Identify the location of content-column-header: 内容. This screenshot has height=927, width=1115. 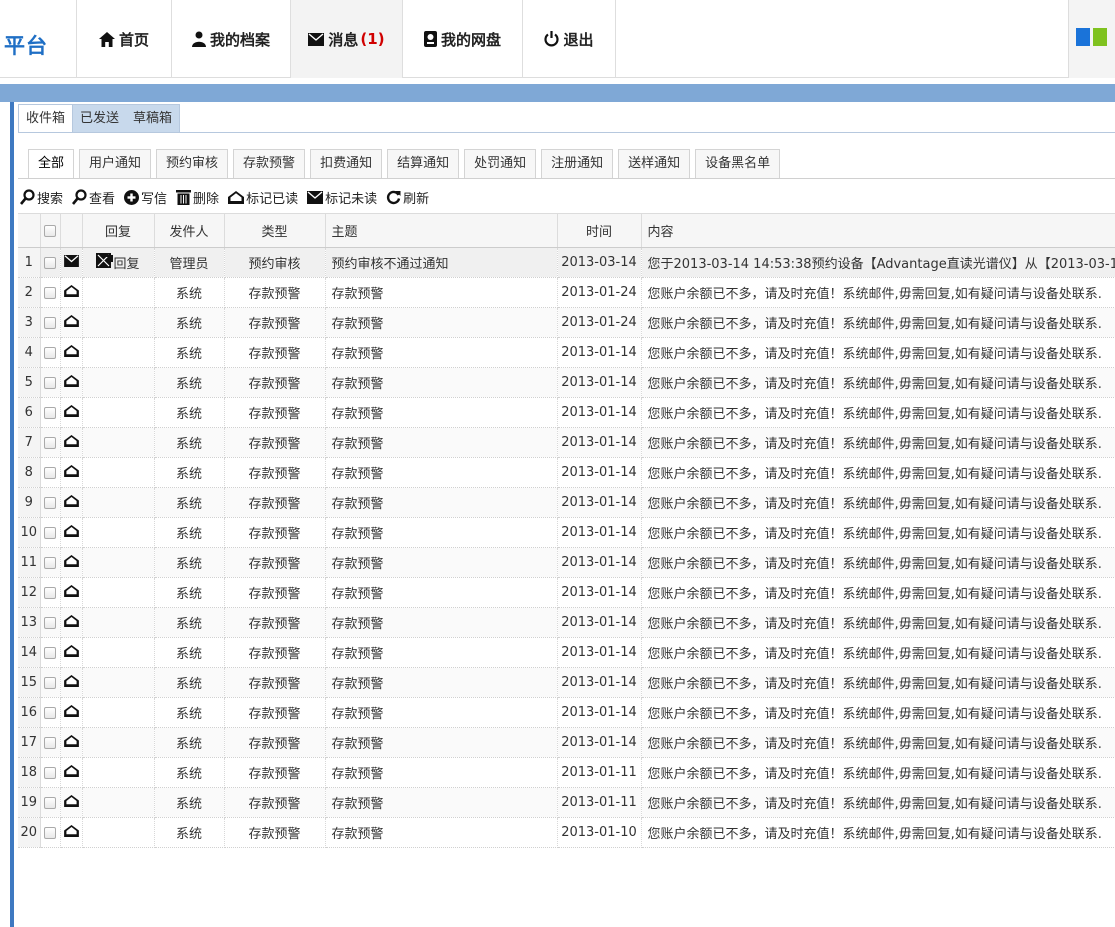
(878, 230).